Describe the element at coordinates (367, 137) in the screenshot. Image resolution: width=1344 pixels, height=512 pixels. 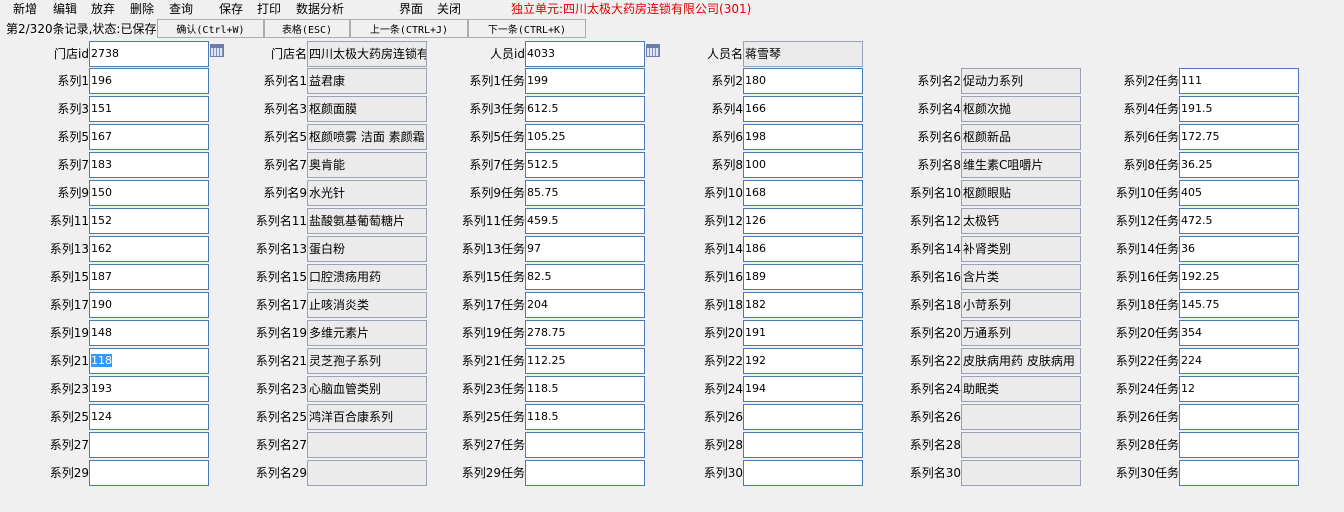
I see `series-name-field-5: 枢颜喷雾 洁面 素颜霜` at that location.